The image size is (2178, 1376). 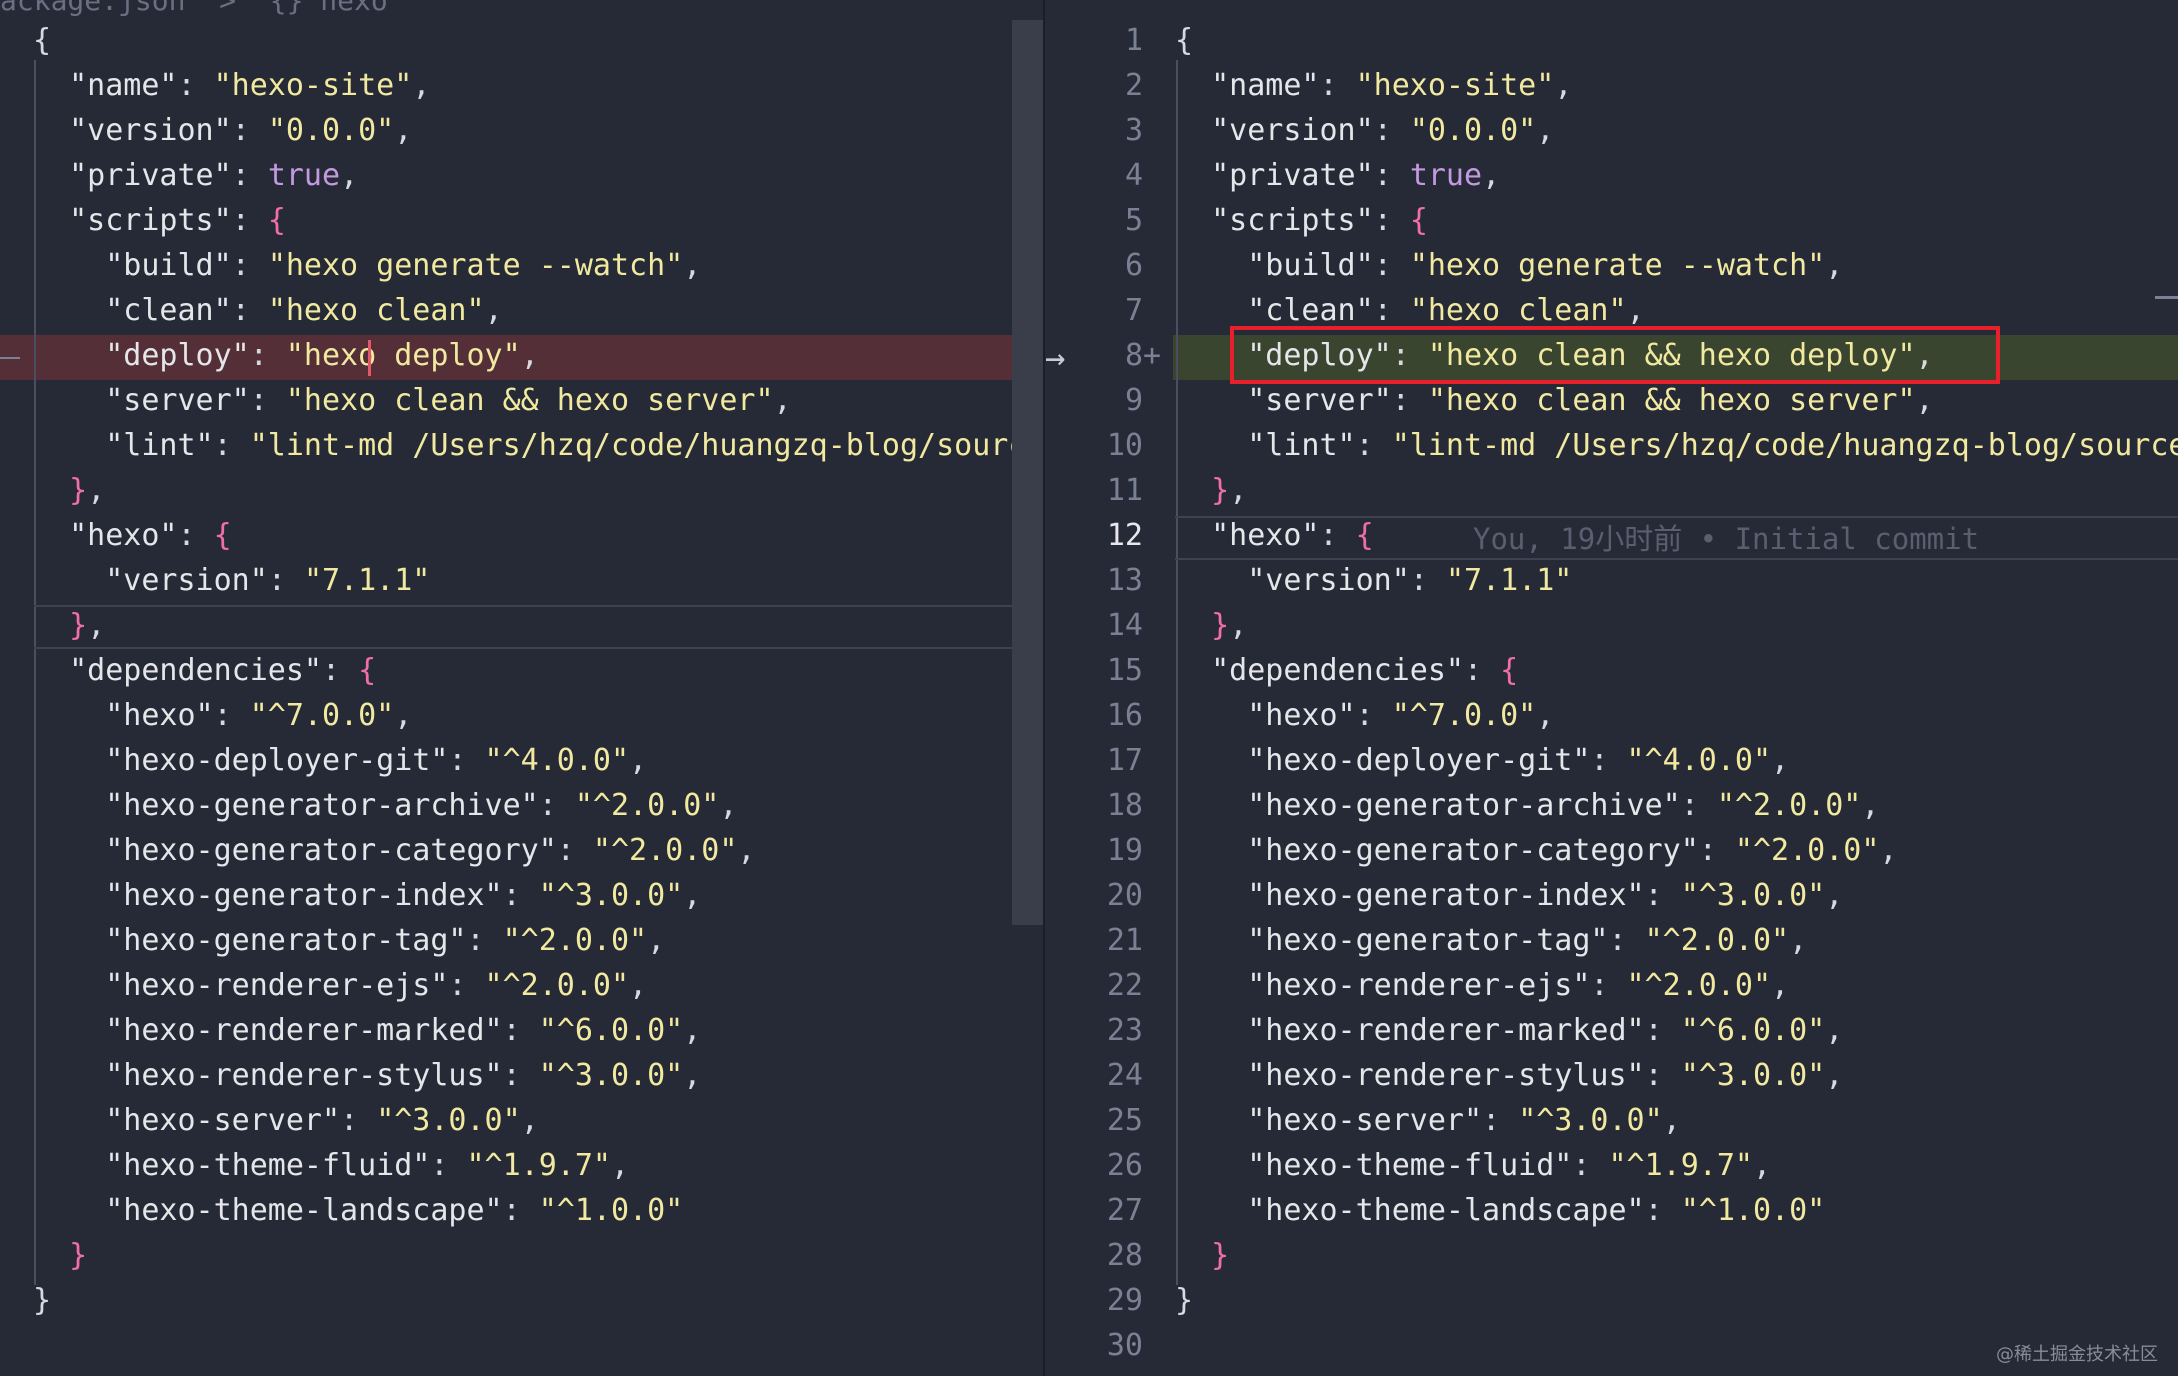 What do you see at coordinates (1610, 490) in the screenshot?
I see `code-line: 11 },` at bounding box center [1610, 490].